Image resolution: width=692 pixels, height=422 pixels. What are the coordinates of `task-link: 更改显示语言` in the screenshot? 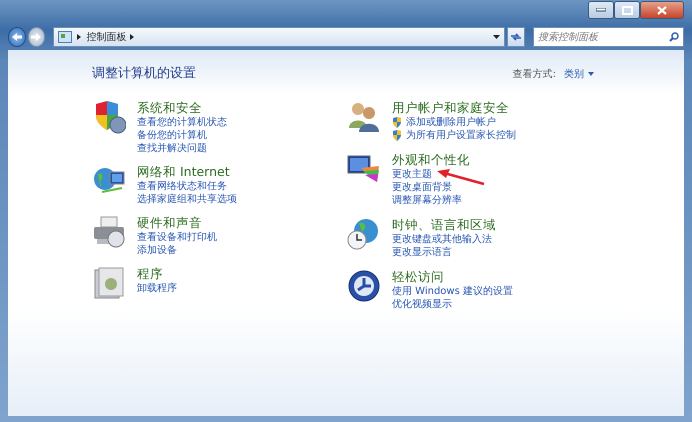 It's located at (422, 252).